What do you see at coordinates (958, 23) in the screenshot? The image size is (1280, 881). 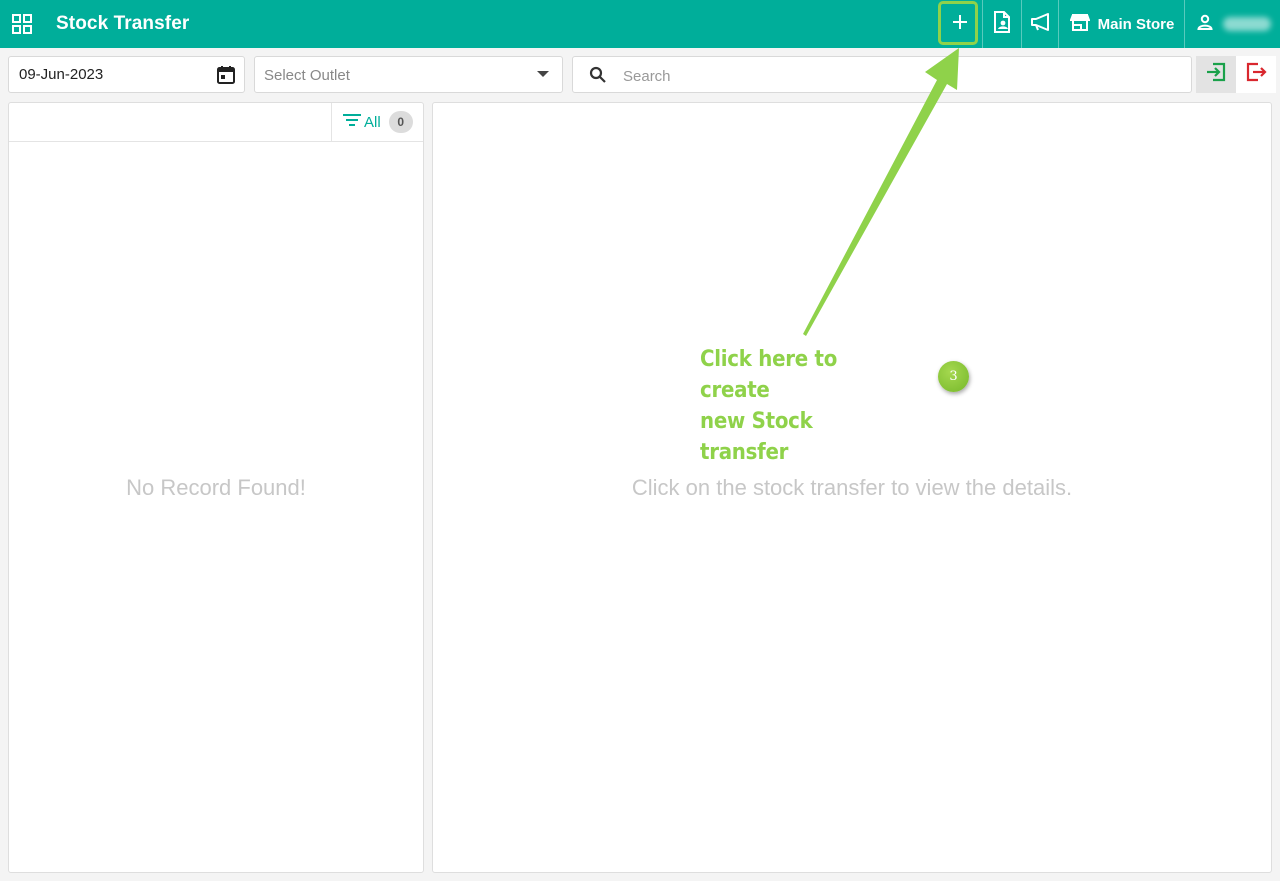 I see `annotation-highlight-box` at bounding box center [958, 23].